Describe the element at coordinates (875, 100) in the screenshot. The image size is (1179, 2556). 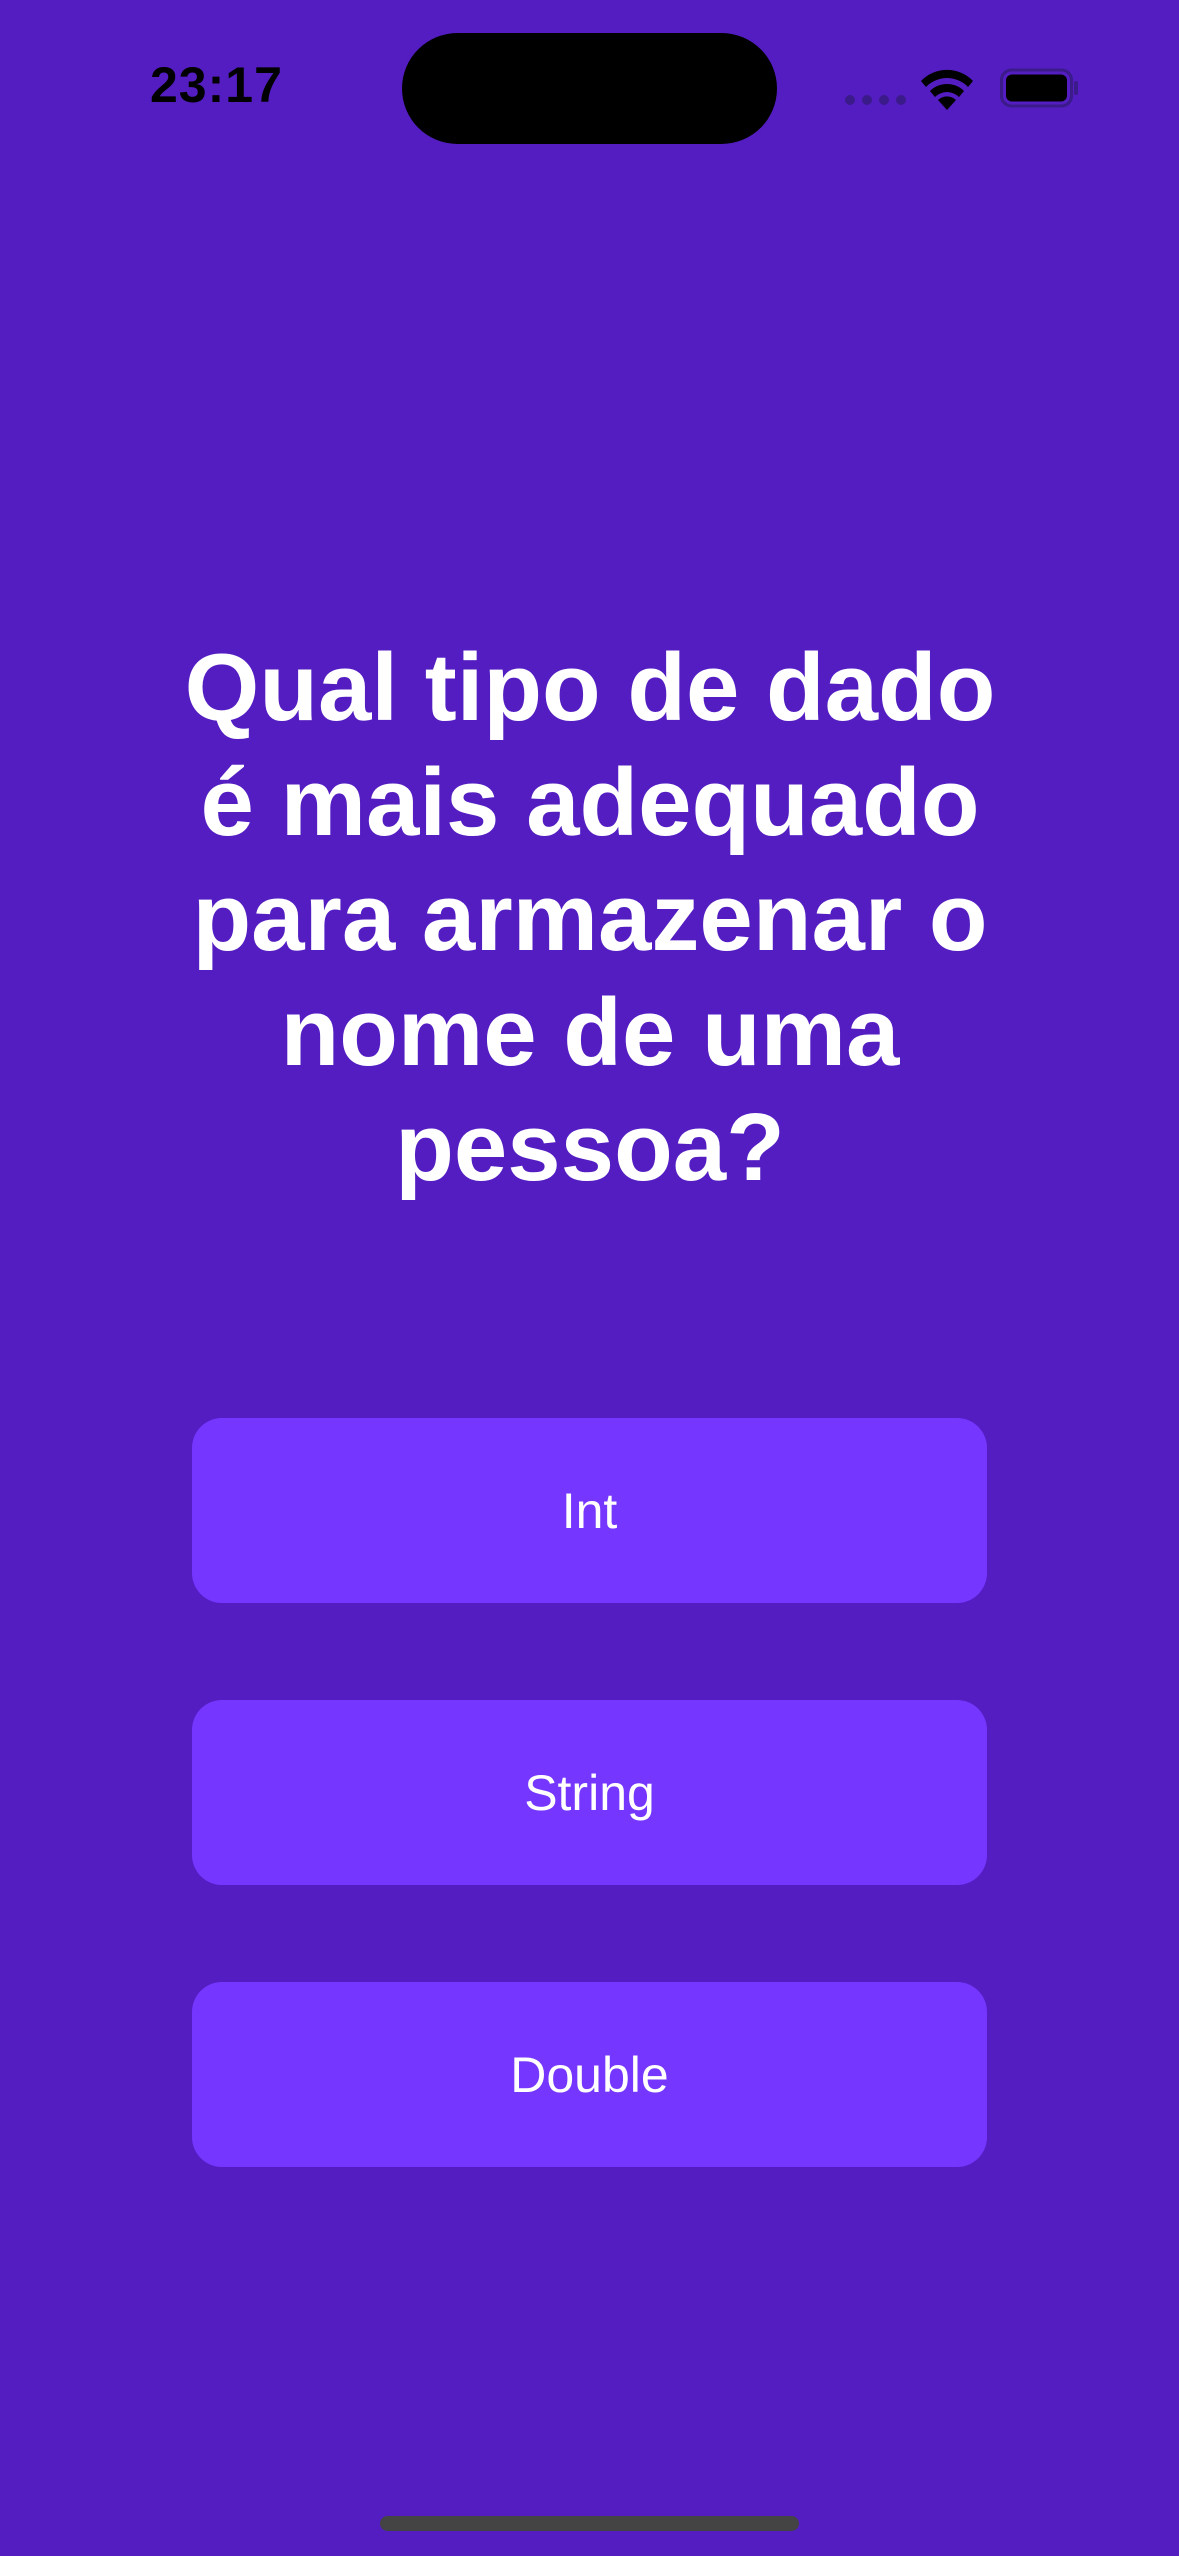
I see `cellular-signal-icon` at that location.